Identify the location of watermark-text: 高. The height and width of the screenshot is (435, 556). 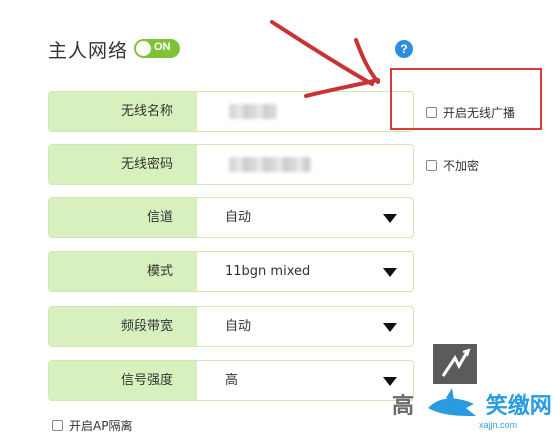
(403, 406).